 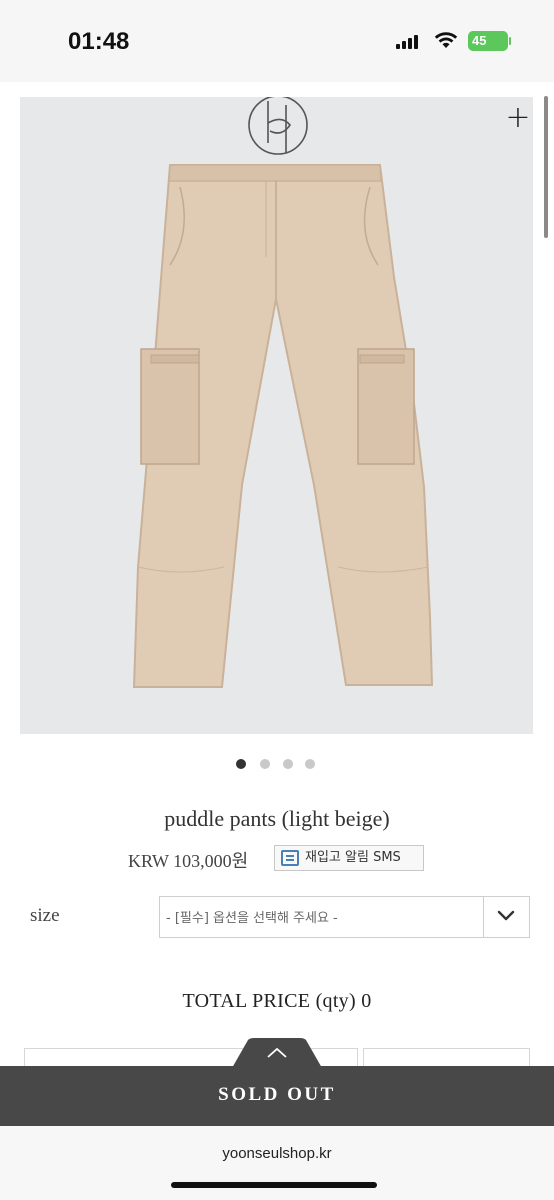 I want to click on cellular-signal-icon, so click(x=409, y=42).